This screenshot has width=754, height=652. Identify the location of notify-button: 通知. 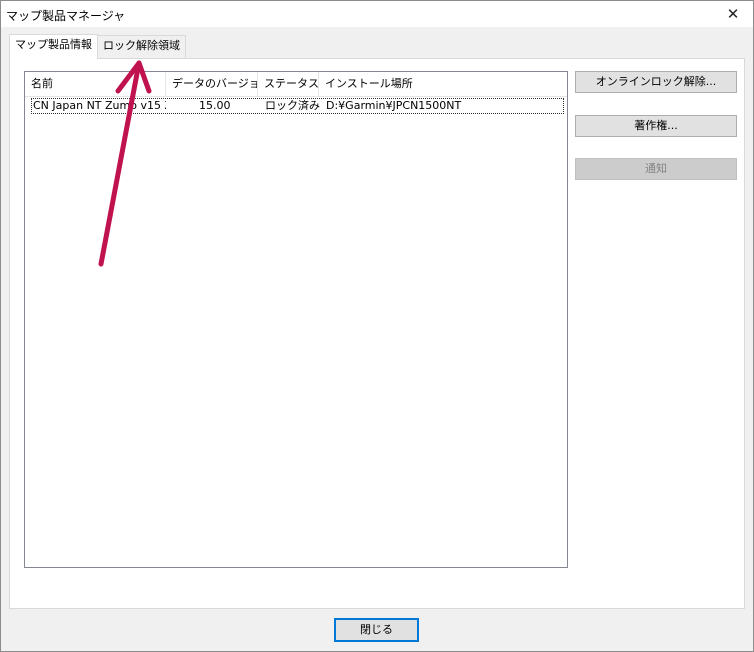
(656, 169).